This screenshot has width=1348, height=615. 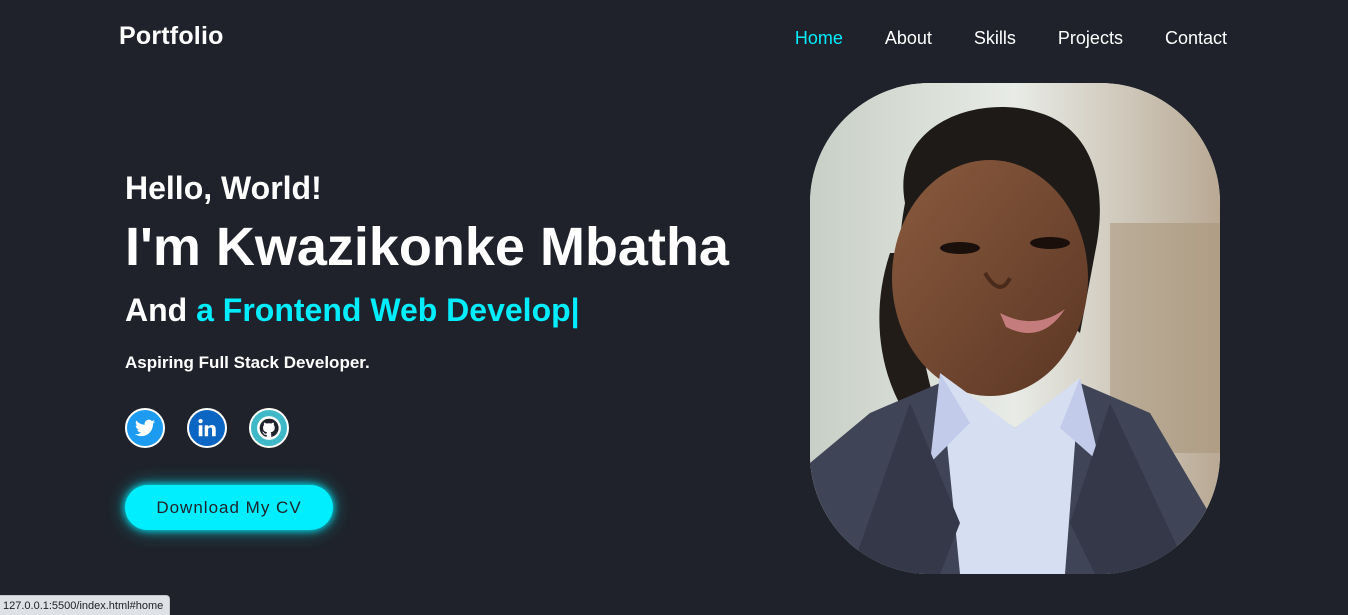 I want to click on github-icon, so click(x=269, y=428).